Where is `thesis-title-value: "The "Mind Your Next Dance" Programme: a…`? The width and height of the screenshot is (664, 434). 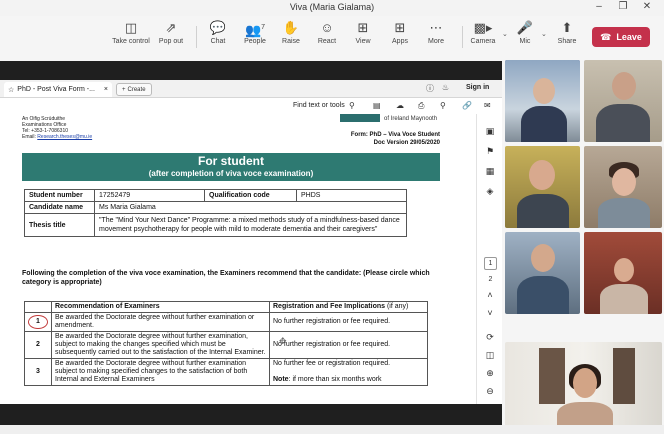 thesis-title-value: "The "Mind Your Next Dance" Programme: a… is located at coordinates (250, 225).